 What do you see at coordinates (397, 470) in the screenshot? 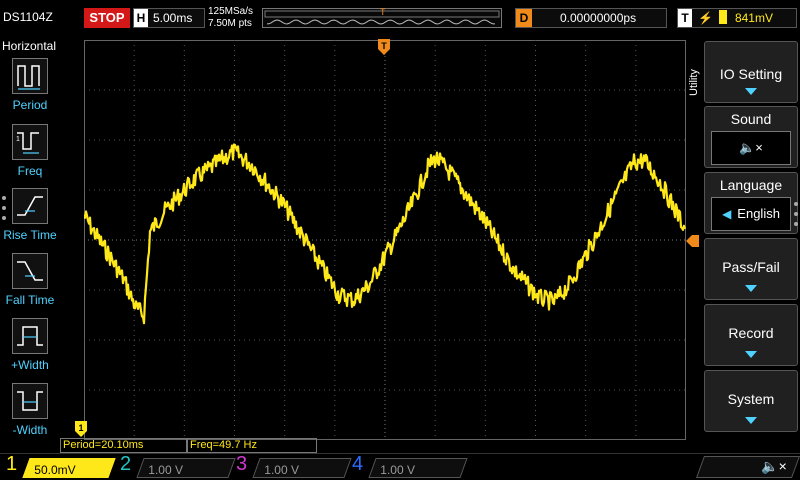
I see `channel-4-scale: 1.00 V` at bounding box center [397, 470].